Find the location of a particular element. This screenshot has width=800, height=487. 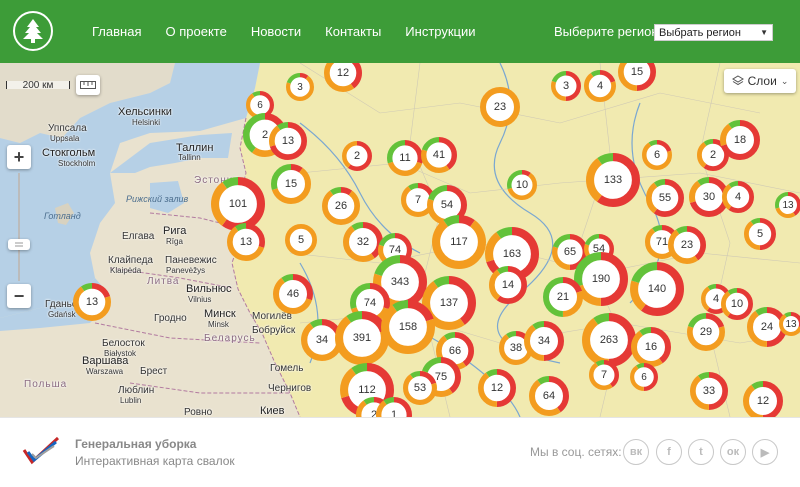

dump-cluster: 18 is located at coordinates (740, 140).